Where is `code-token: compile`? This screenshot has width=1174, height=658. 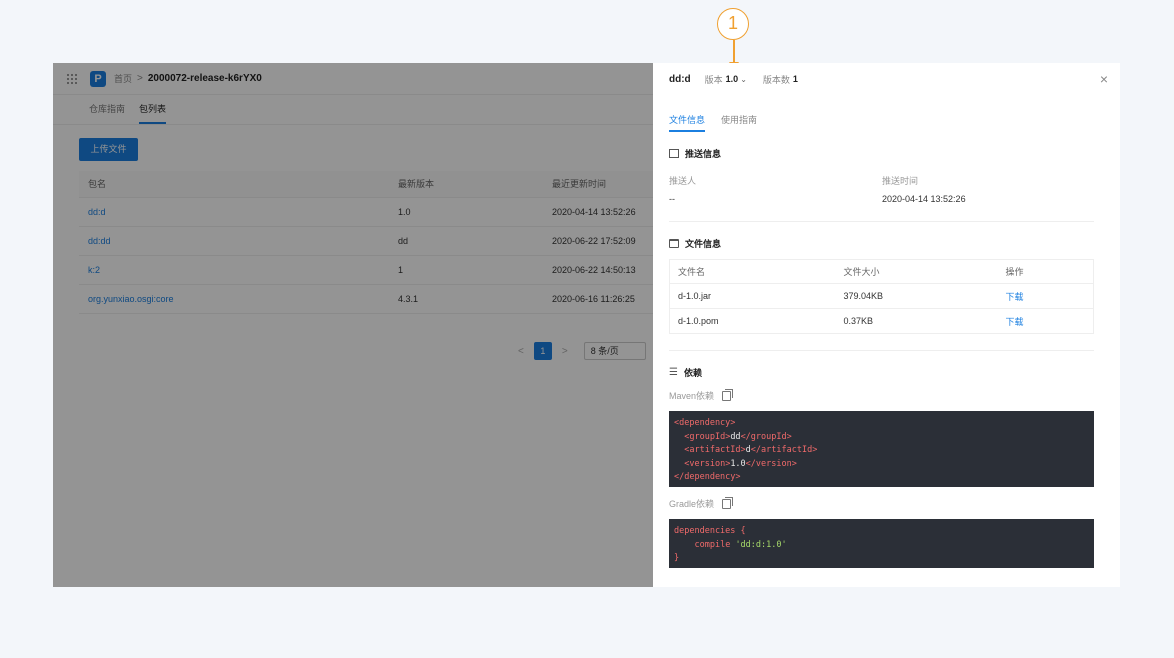 code-token: compile is located at coordinates (712, 544).